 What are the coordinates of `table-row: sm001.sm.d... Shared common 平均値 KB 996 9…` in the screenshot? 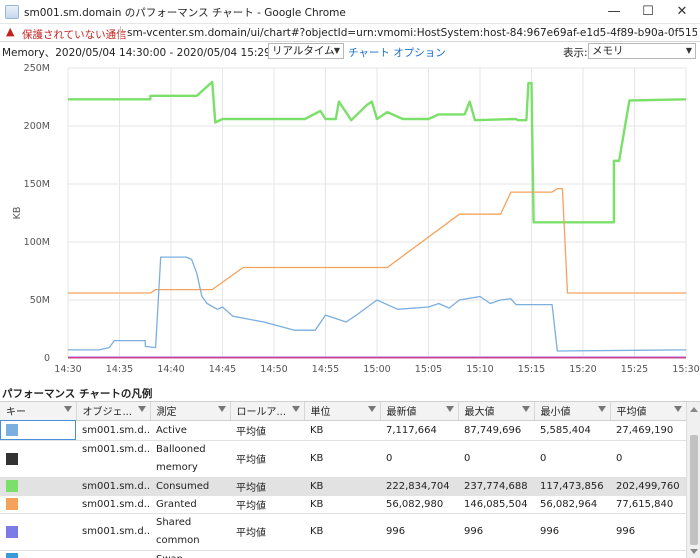 It's located at (343, 532).